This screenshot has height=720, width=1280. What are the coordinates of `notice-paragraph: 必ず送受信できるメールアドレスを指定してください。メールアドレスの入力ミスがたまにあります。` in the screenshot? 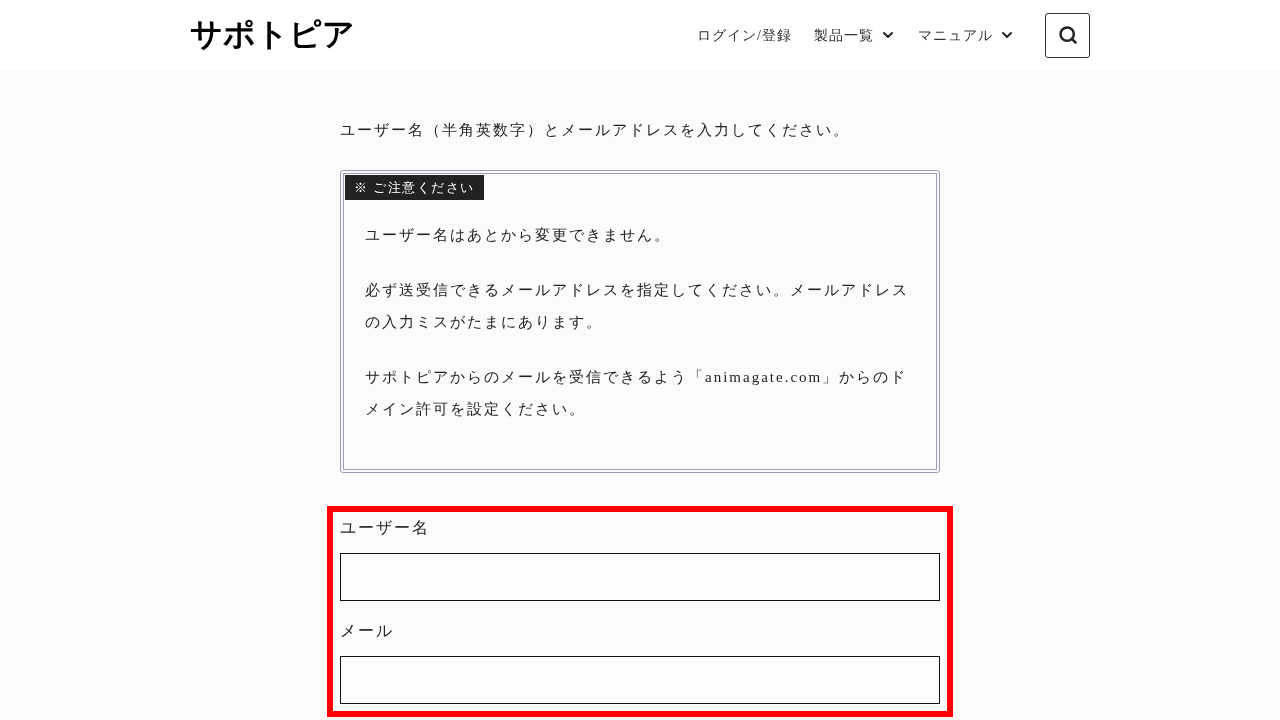 It's located at (637, 306).